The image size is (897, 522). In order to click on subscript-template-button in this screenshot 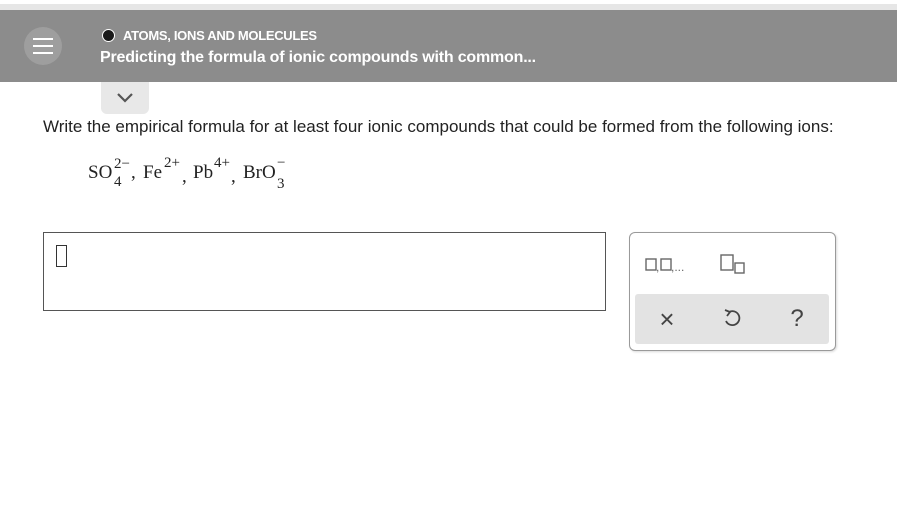, I will do `click(733, 264)`.